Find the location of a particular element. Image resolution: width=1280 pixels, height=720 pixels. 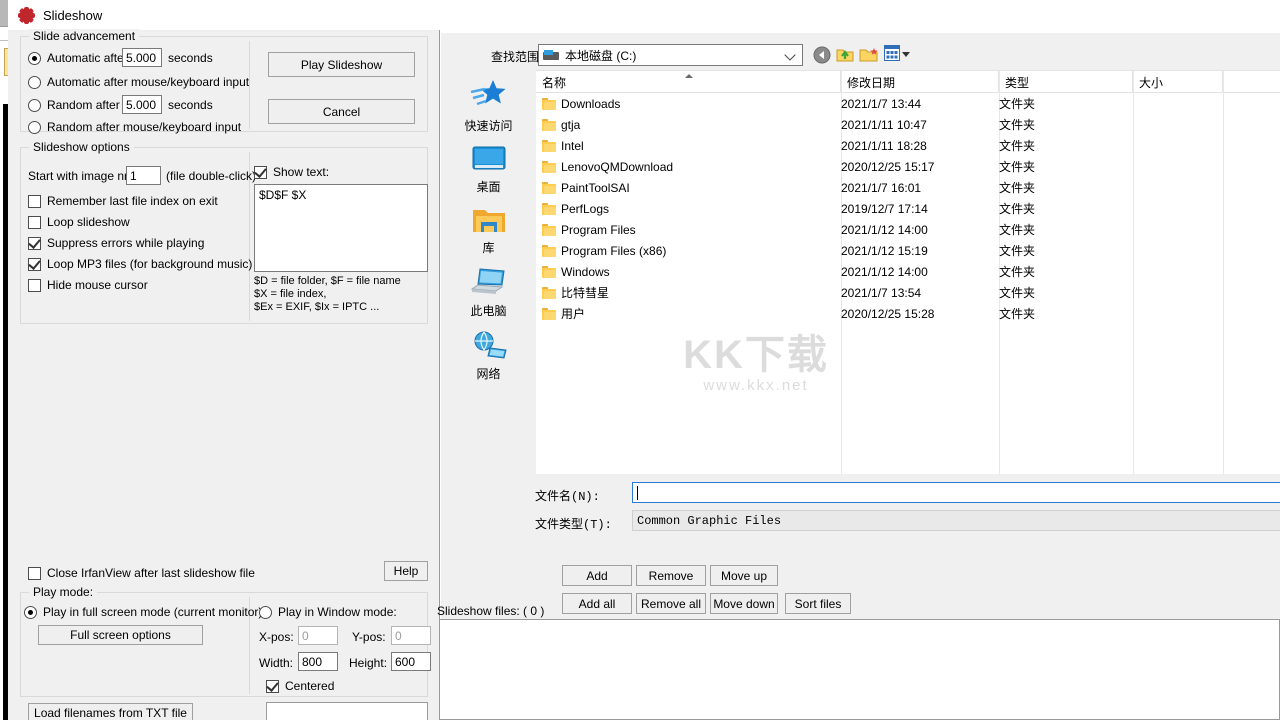

column-header-type: 类型 is located at coordinates (1066, 82).